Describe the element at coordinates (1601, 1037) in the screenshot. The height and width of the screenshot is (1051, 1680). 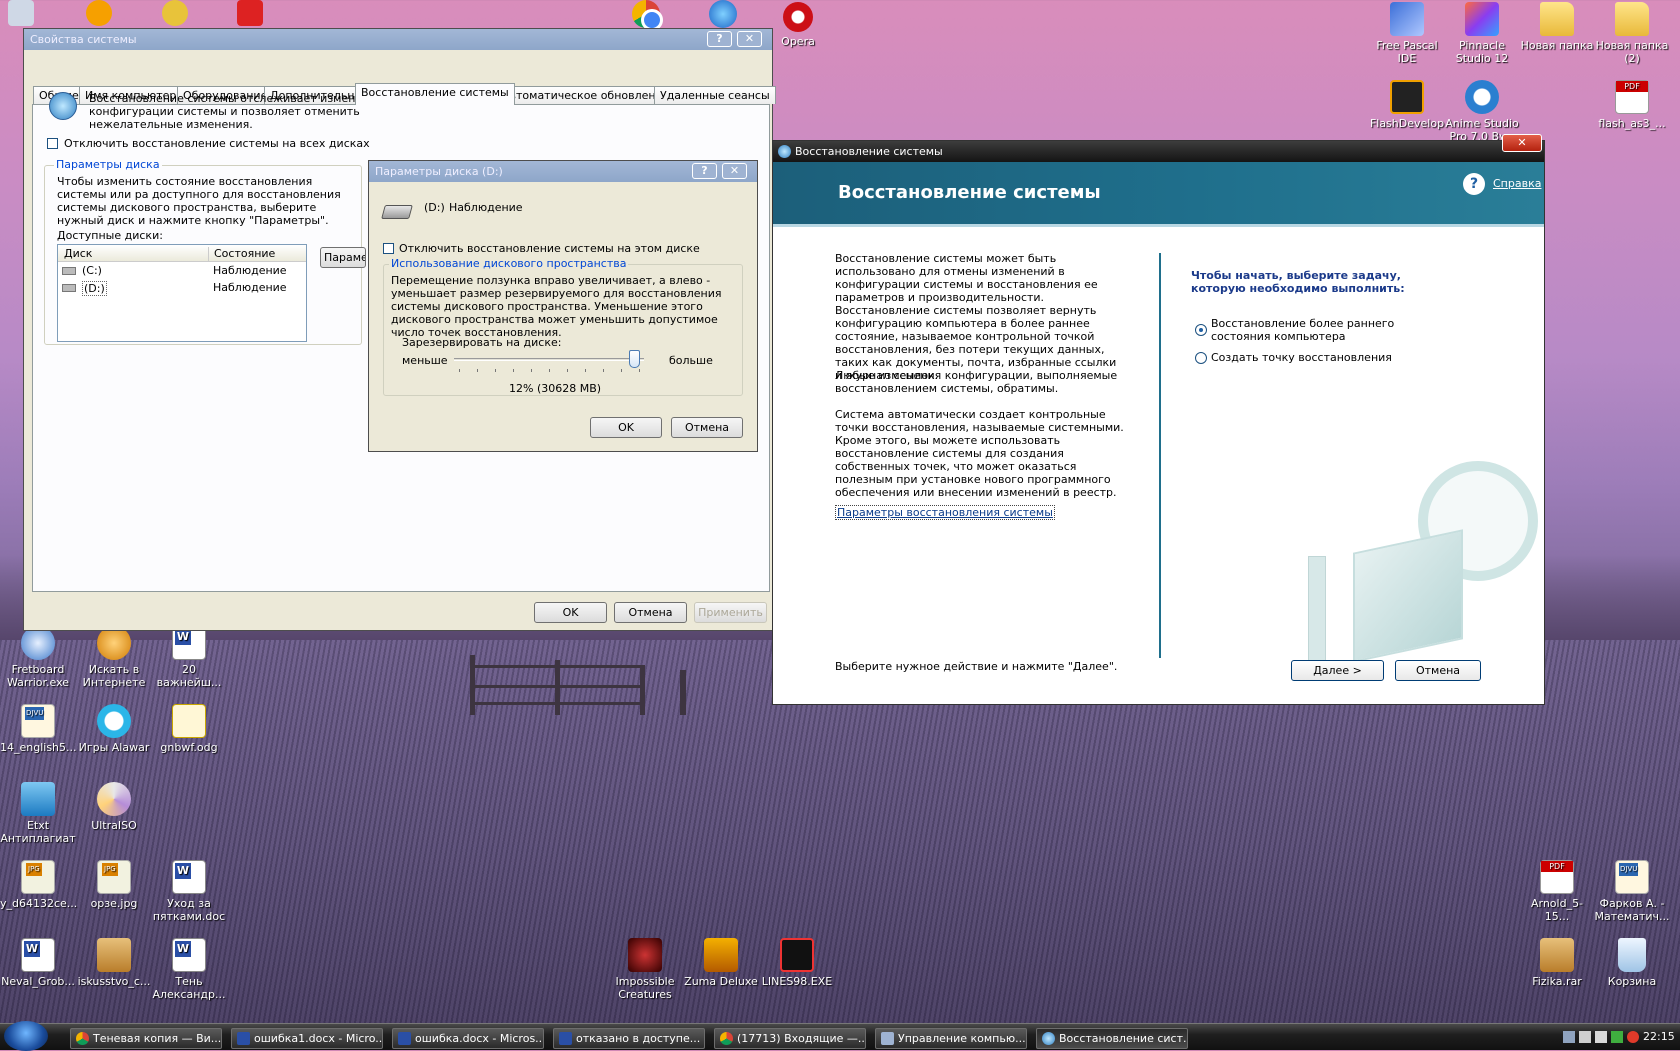
I see `tray-volume-icon` at that location.